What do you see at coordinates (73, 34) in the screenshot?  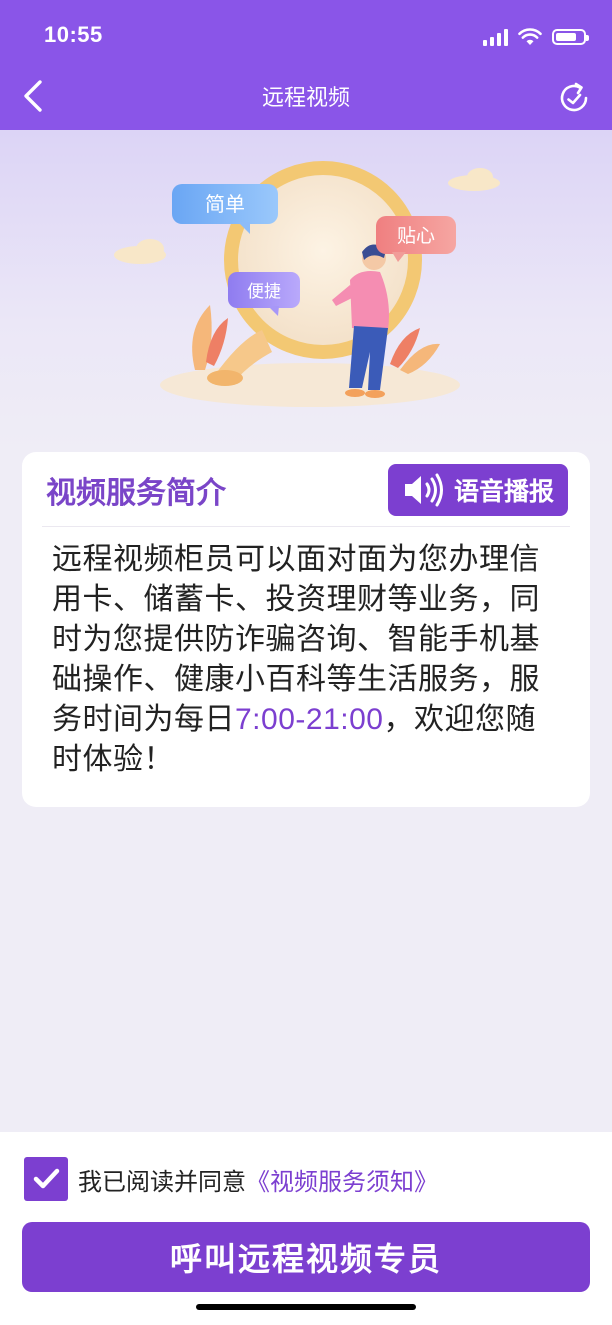 I see `status-time: 10:55` at bounding box center [73, 34].